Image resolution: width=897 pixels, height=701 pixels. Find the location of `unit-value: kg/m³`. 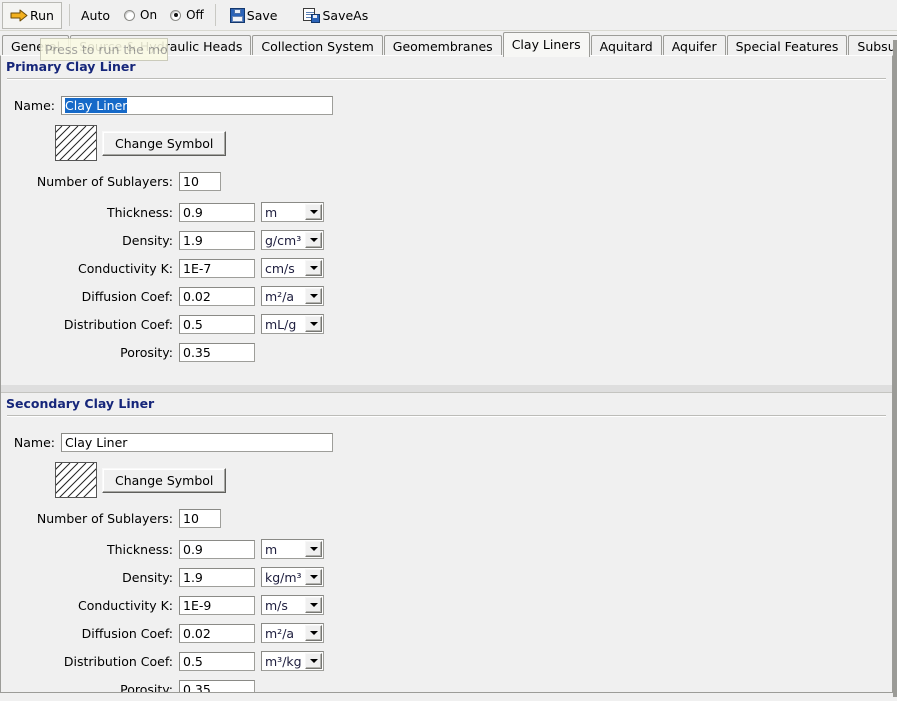

unit-value: kg/m³ is located at coordinates (283, 577).